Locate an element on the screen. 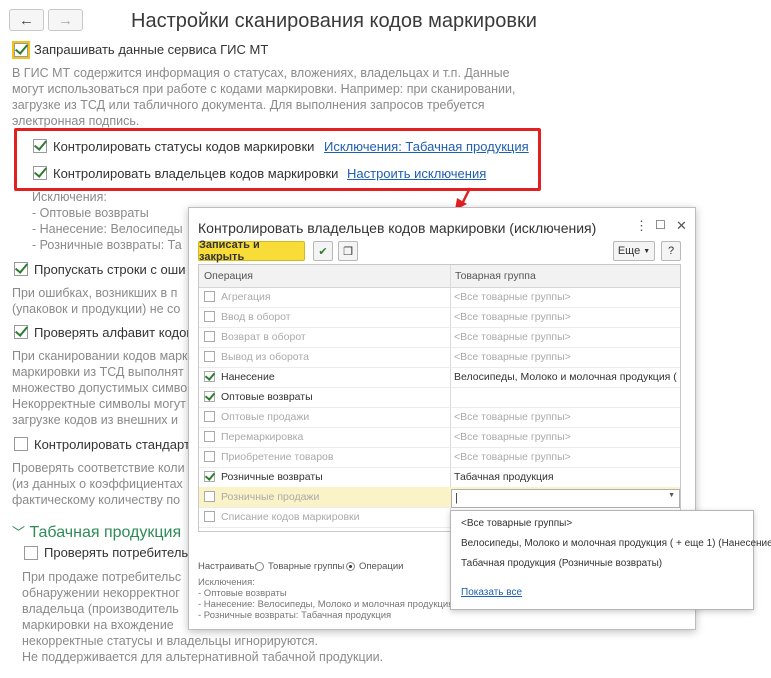 This screenshot has width=771, height=678. control-owners-checkbox is located at coordinates (40, 173).